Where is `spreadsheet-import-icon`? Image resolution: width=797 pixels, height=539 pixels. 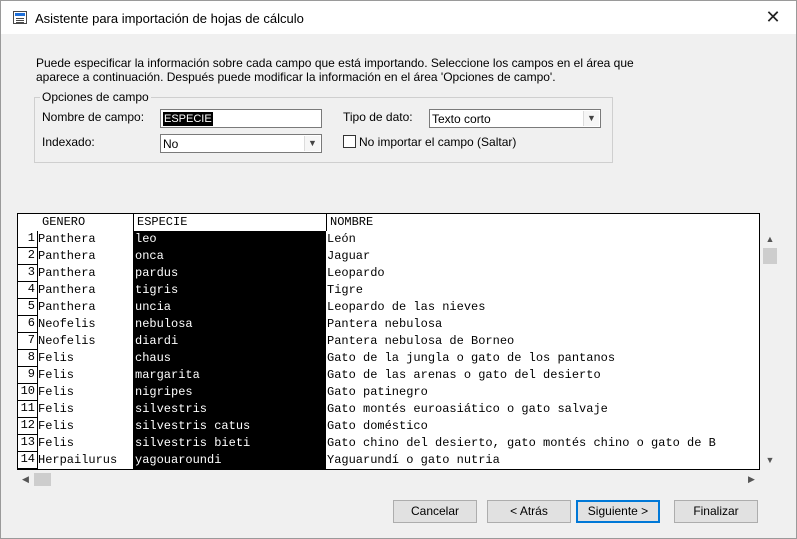 spreadsheet-import-icon is located at coordinates (20, 17).